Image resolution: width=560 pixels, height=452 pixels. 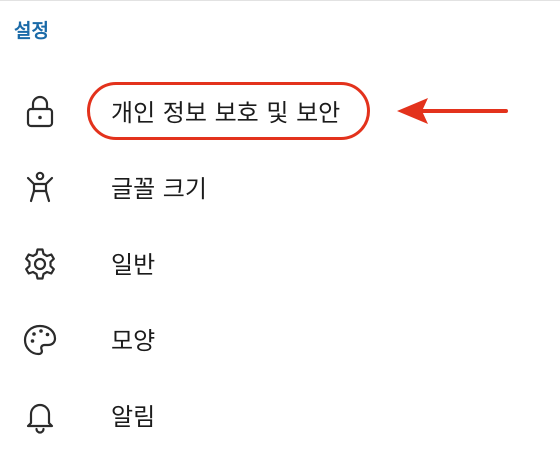 What do you see at coordinates (228, 111) in the screenshot?
I see `highlight-ellipse` at bounding box center [228, 111].